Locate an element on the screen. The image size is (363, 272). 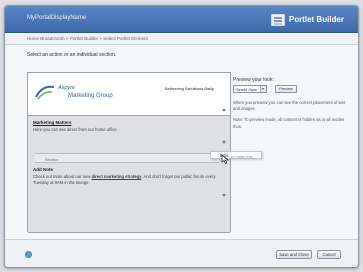
help-icon is located at coordinates (28, 254).